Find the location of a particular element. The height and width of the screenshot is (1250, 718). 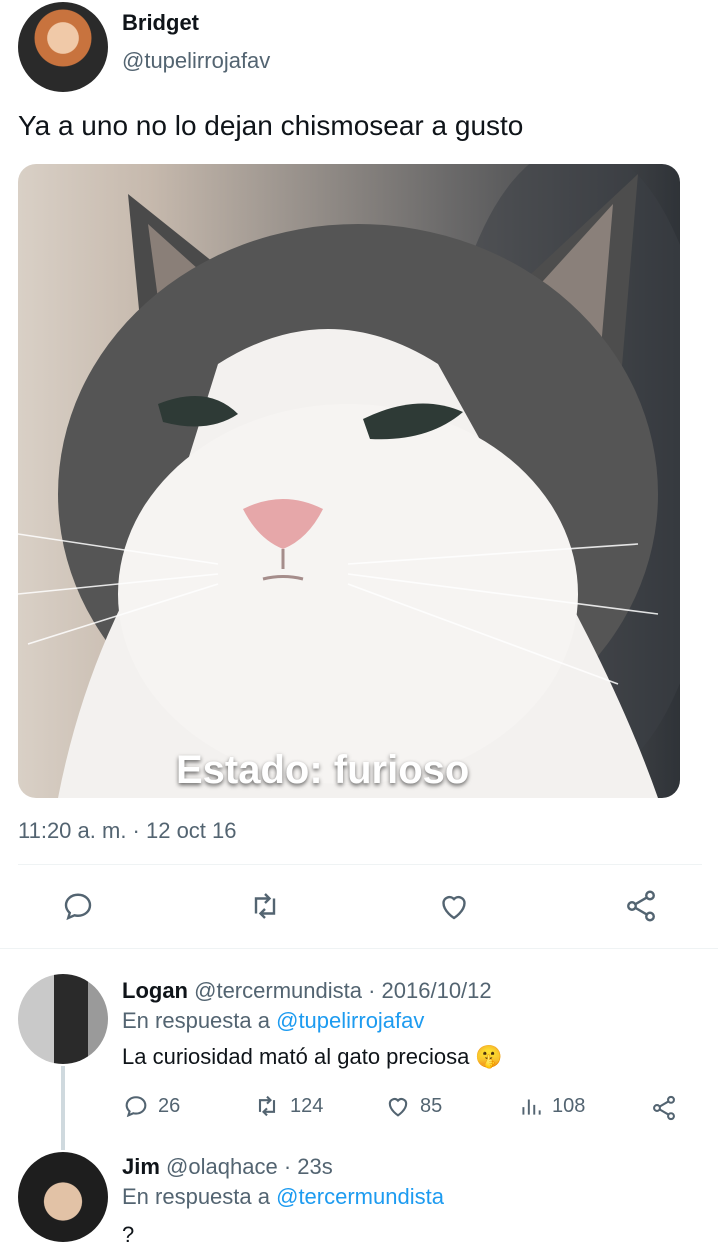

reply-text: ? is located at coordinates (128, 1234).